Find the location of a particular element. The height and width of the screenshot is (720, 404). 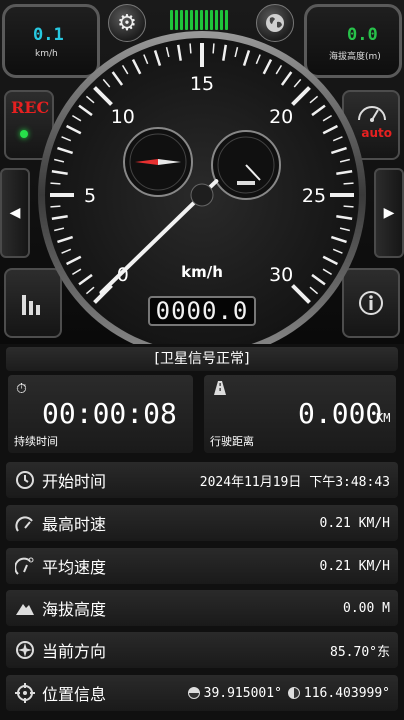

heading-label: 当前方向 is located at coordinates (74, 651).